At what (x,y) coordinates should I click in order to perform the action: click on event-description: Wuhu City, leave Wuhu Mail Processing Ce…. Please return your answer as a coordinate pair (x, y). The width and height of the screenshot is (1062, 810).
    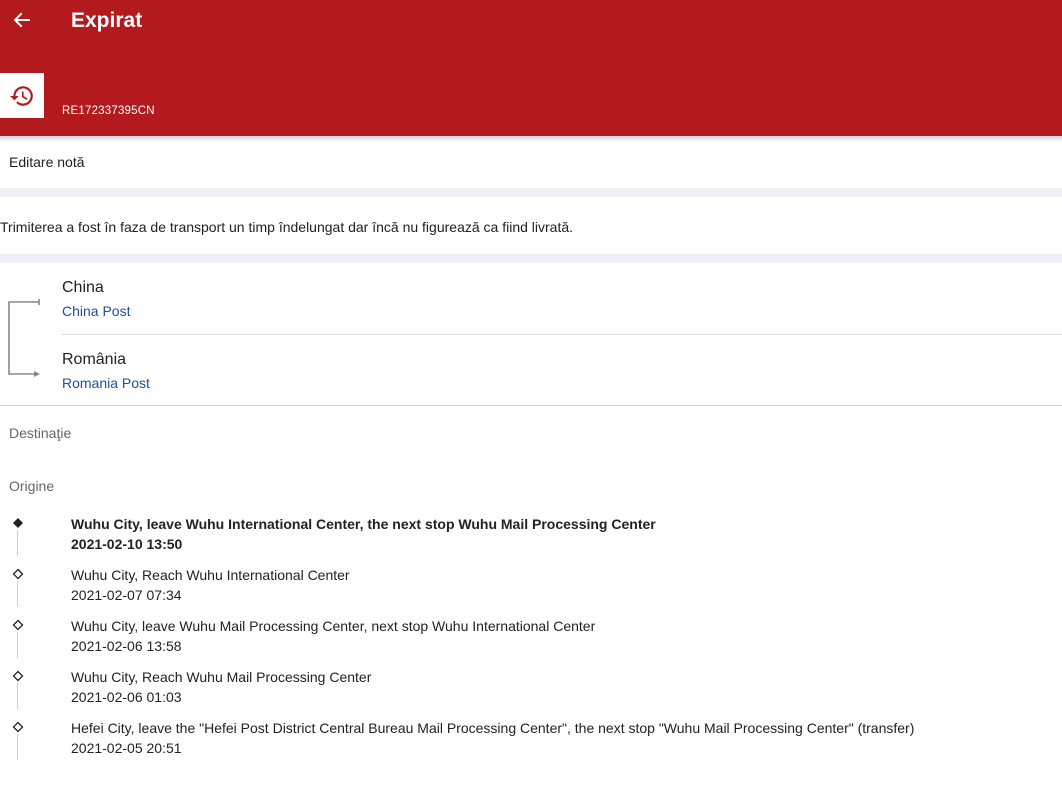
    Looking at the image, I should click on (333, 626).